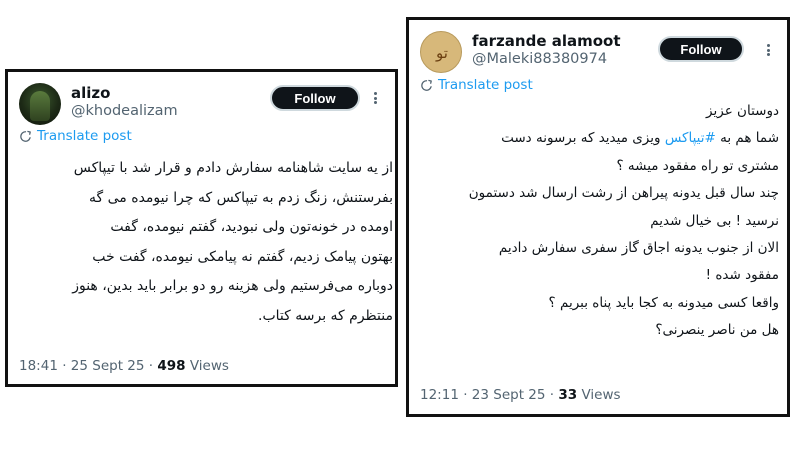 The width and height of the screenshot is (800, 450). I want to click on tweet-text-line: هل من ناصر ینصرنی؟, so click(717, 330).